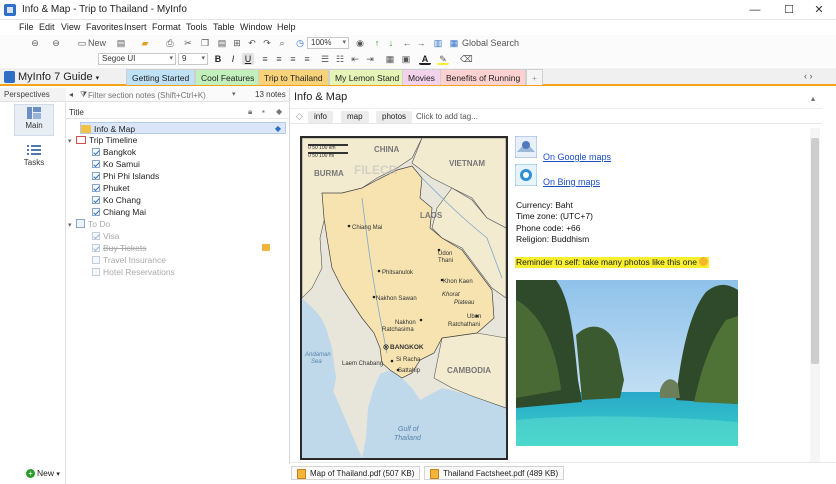 The width and height of the screenshot is (836, 484). Describe the element at coordinates (34, 158) in the screenshot. I see `perspective-tasks: Tasks` at that location.